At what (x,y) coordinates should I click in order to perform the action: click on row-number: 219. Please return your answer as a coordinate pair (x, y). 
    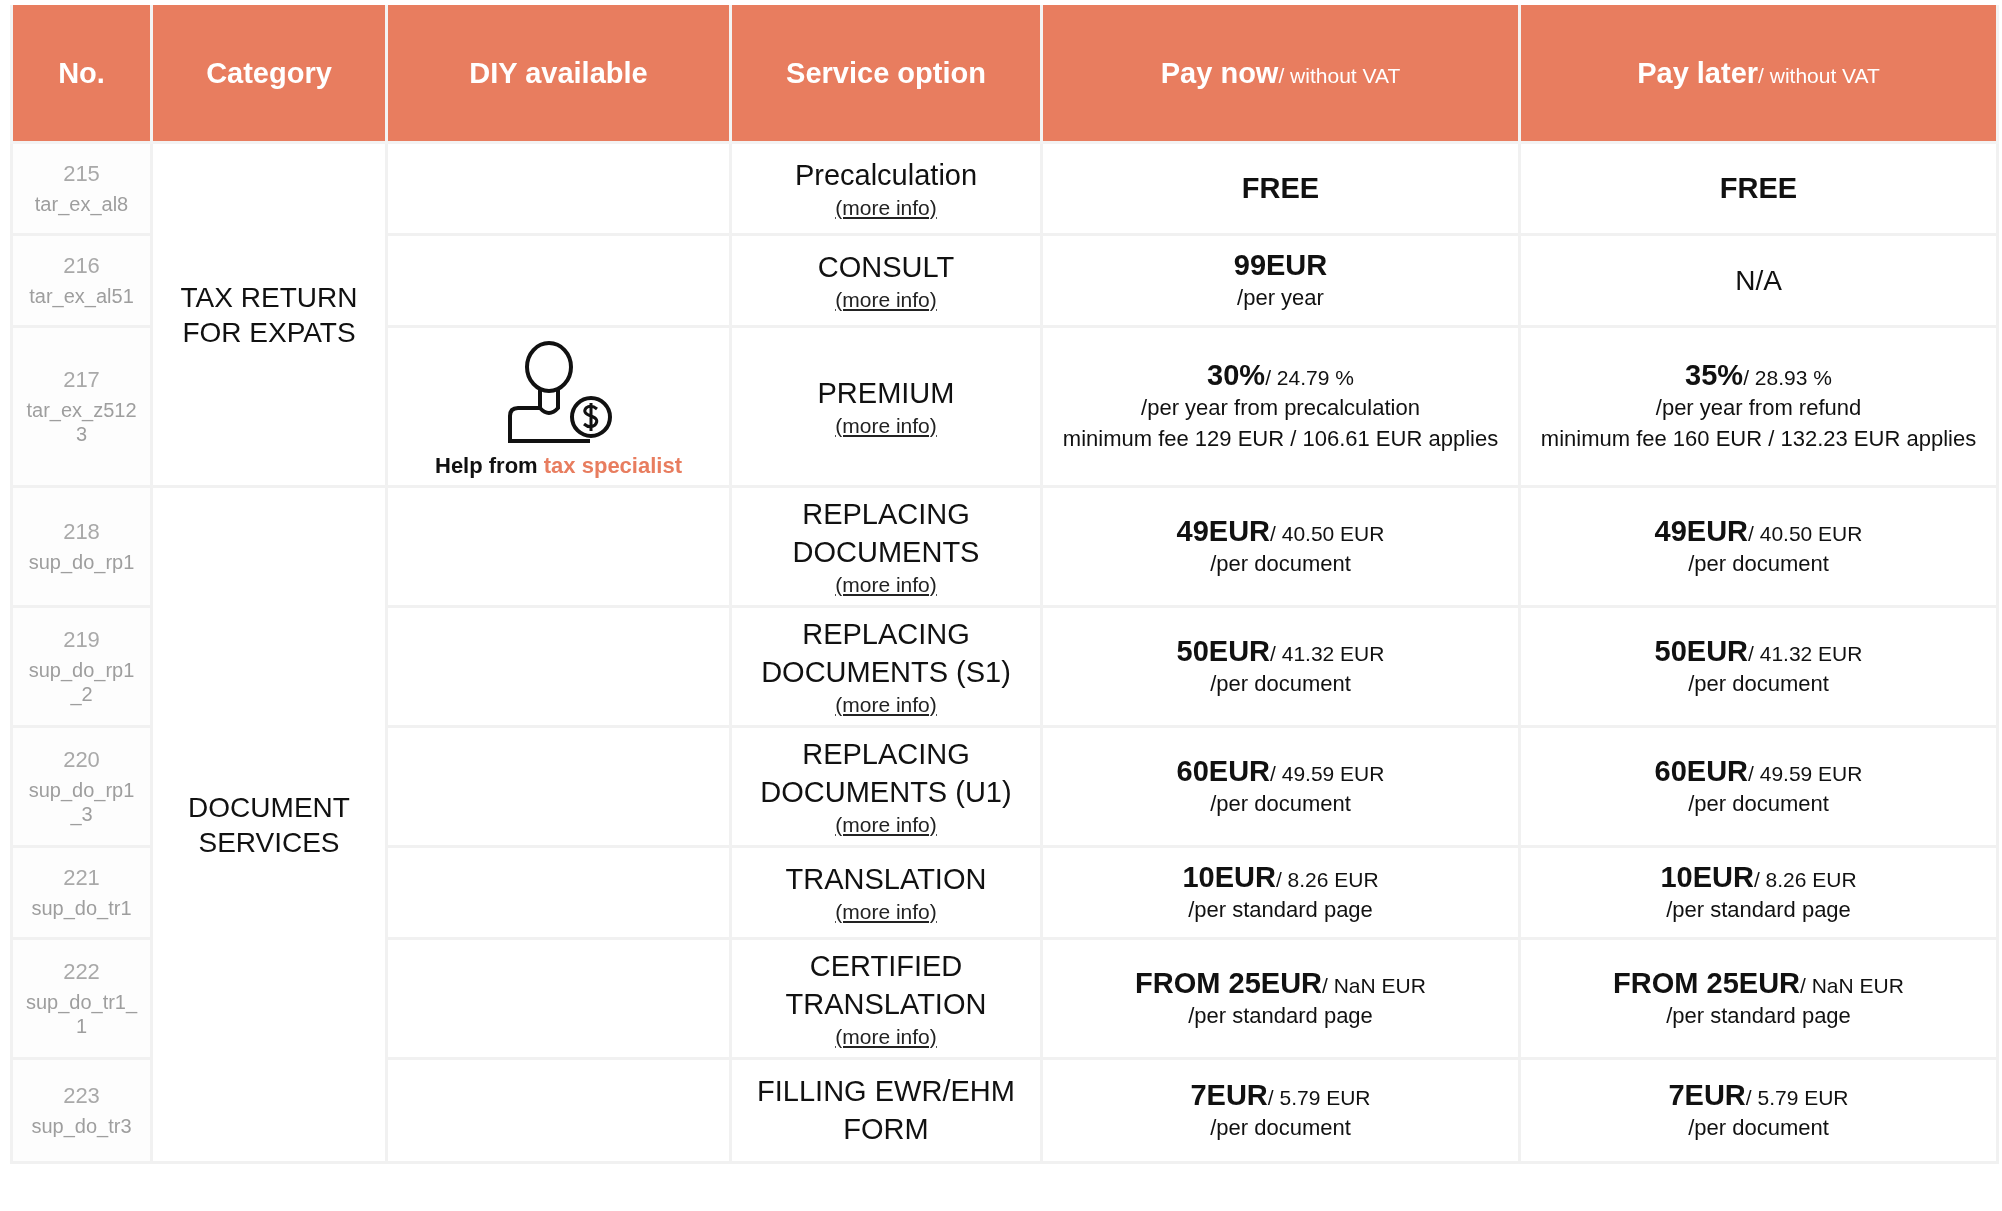
    Looking at the image, I should click on (81, 640).